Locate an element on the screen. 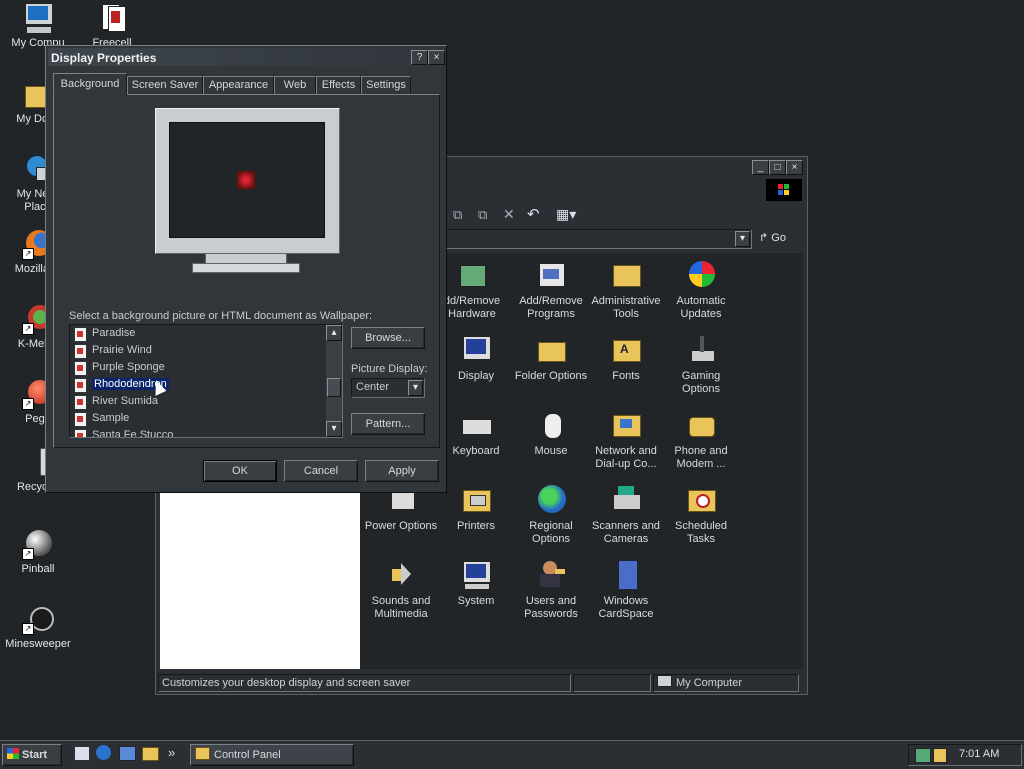 The image size is (1024, 769). system-icon is located at coordinates (476, 575).